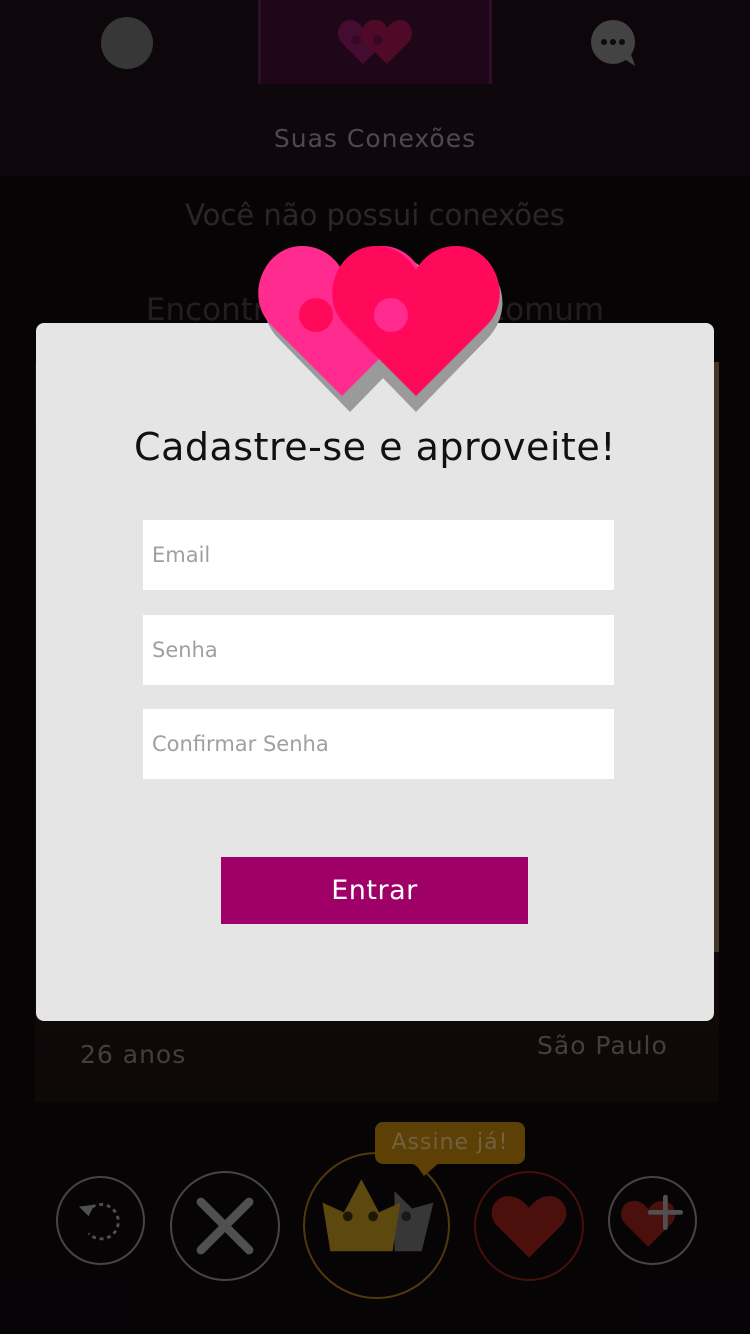 This screenshot has width=750, height=1334. I want to click on modal-title: Cadastre-se e aproveite!, so click(375, 447).